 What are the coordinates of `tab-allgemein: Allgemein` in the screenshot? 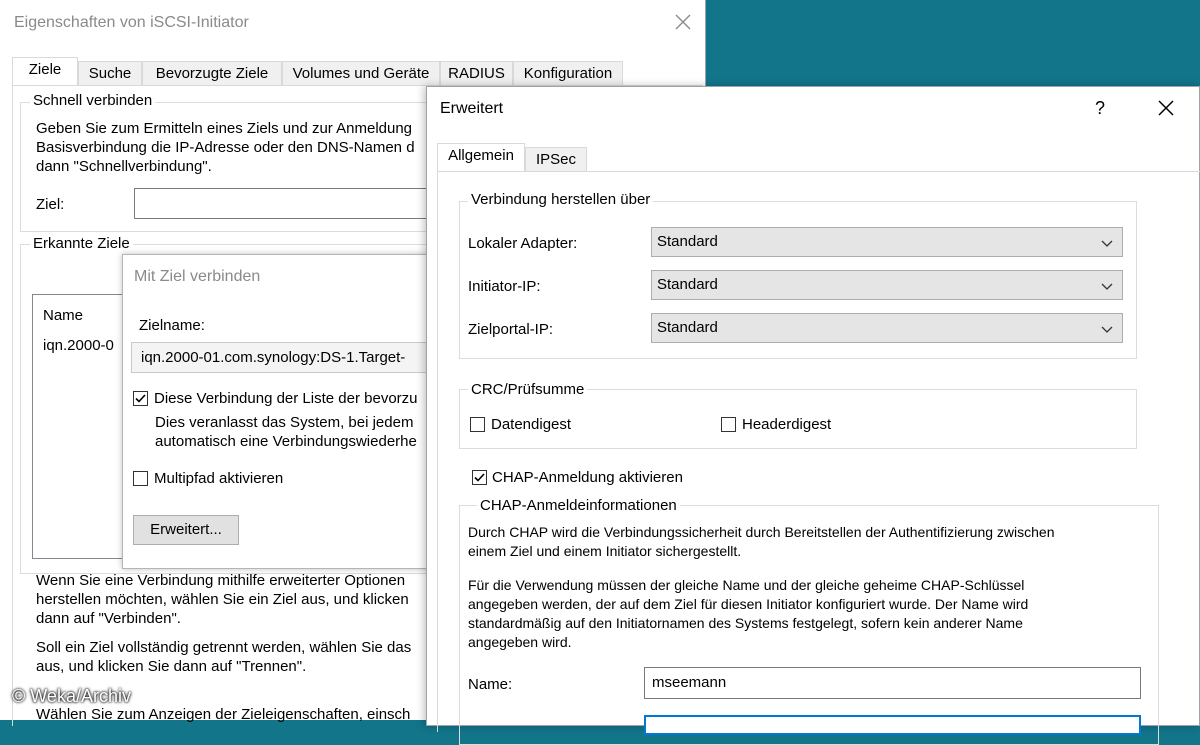 It's located at (481, 157).